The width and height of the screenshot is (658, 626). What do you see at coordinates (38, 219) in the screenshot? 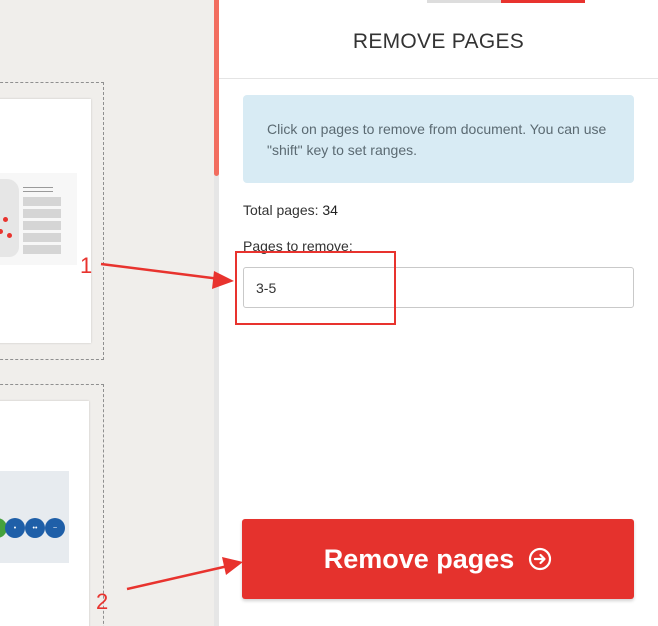
I see `thumbnail-map-graphic` at bounding box center [38, 219].